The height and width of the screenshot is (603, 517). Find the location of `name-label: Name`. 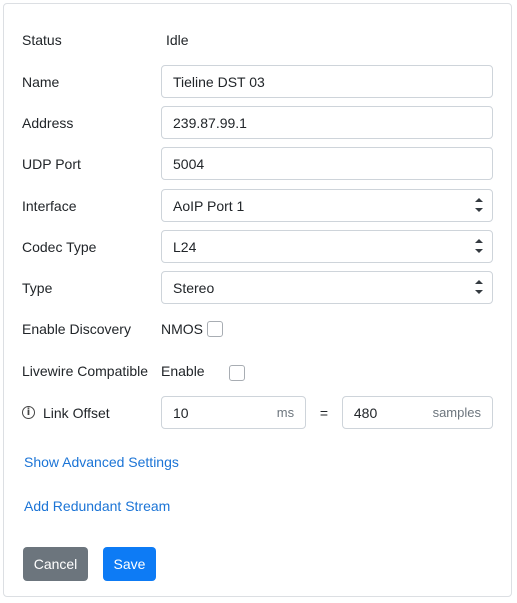

name-label: Name is located at coordinates (41, 81).